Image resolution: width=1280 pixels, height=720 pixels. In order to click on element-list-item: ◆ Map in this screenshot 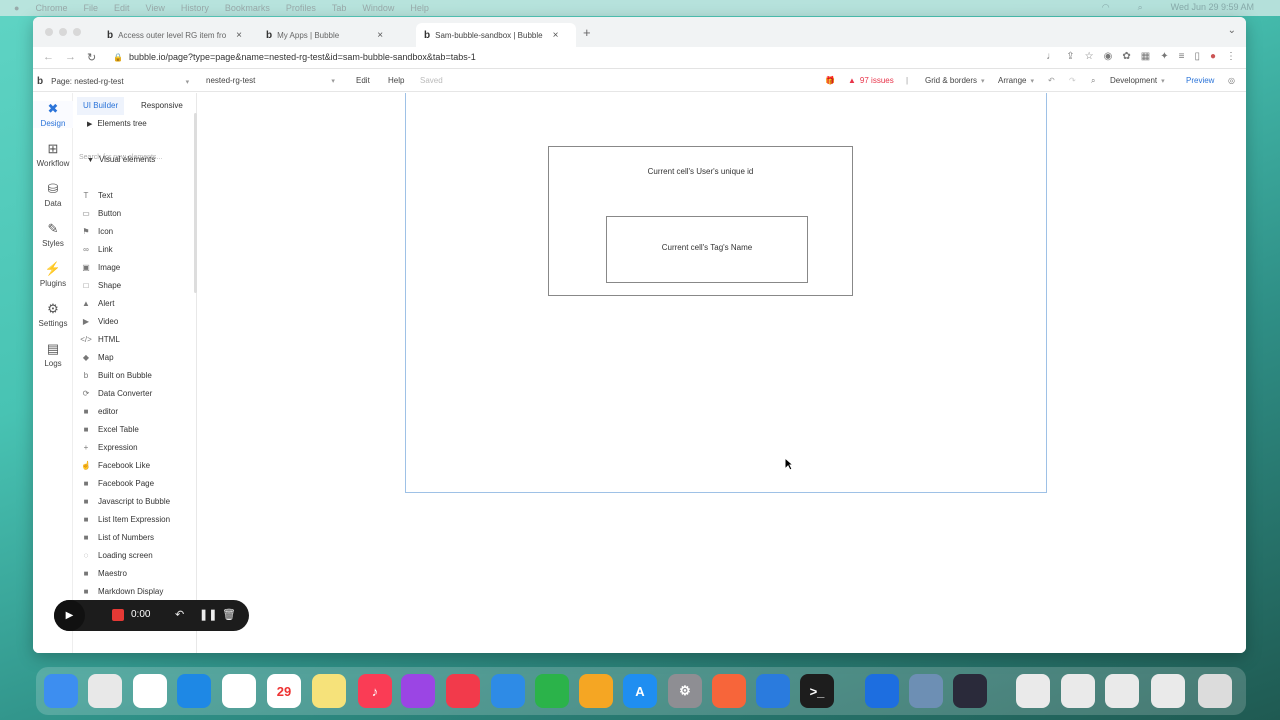, I will do `click(136, 357)`.